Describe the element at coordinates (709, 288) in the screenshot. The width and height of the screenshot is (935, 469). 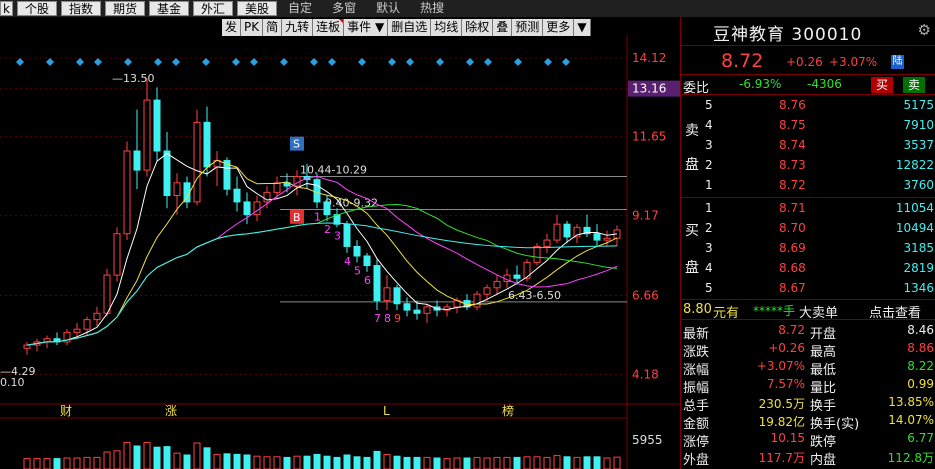
I see `level: 5` at that location.